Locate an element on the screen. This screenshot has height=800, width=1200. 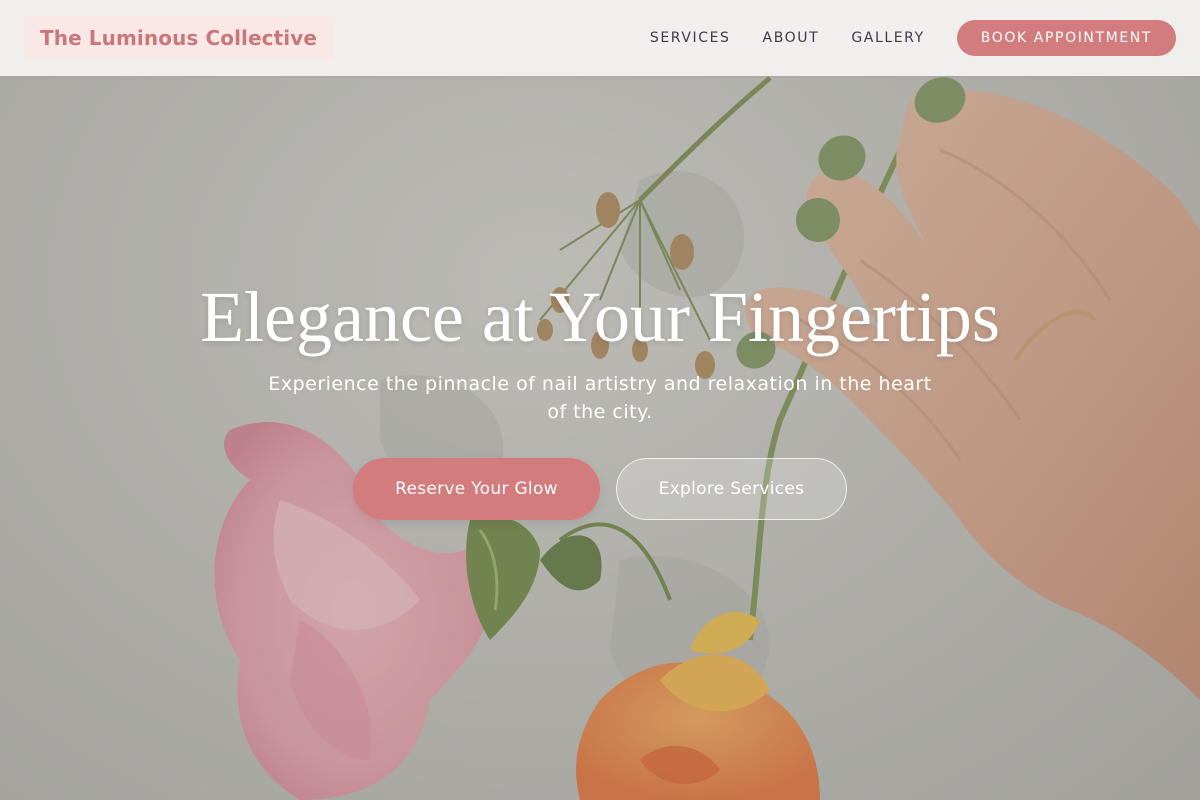
hero-title: Elegance at Your Fingertips is located at coordinates (600, 317).